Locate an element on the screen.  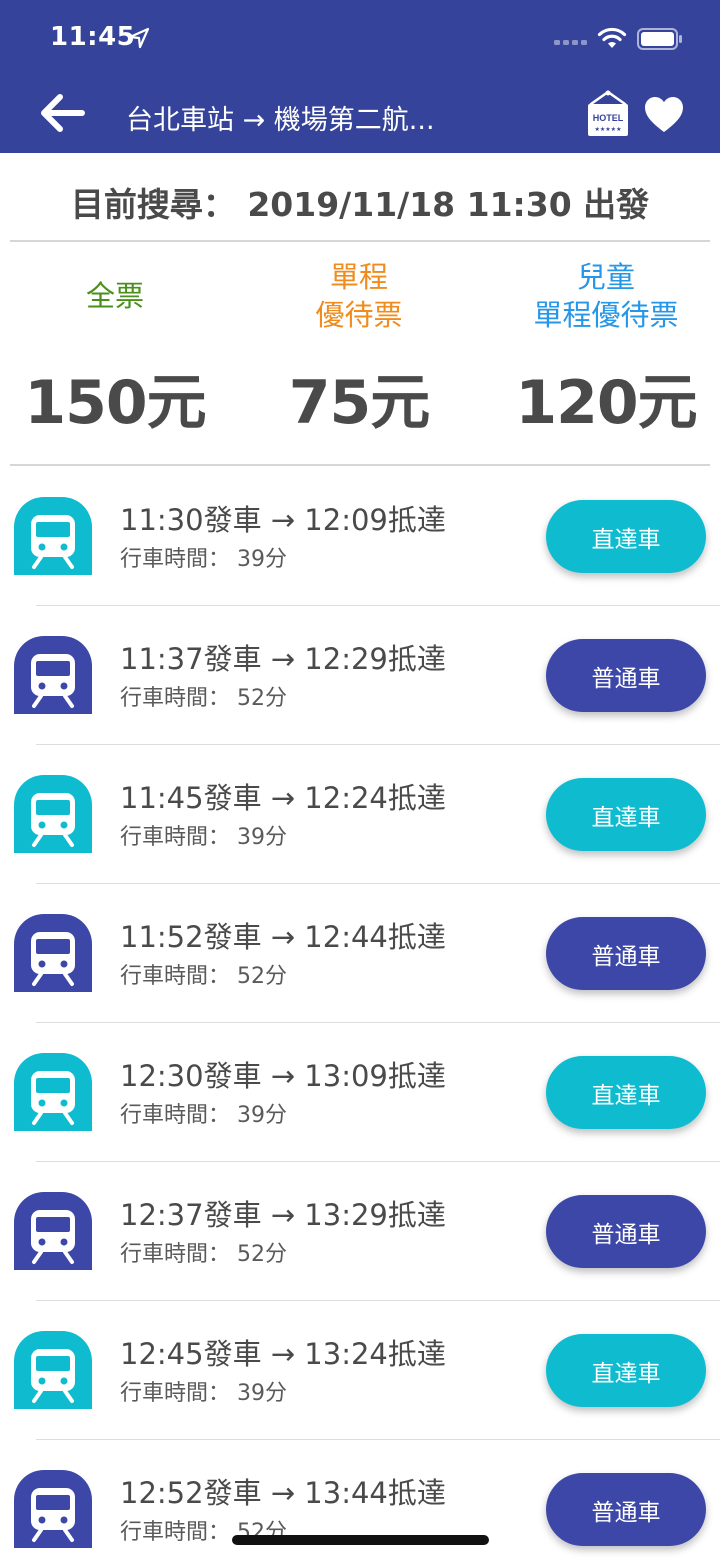
train-row: 11:45發車 → 12:24抵達行車時間： 39分 直達車 is located at coordinates (360, 814).